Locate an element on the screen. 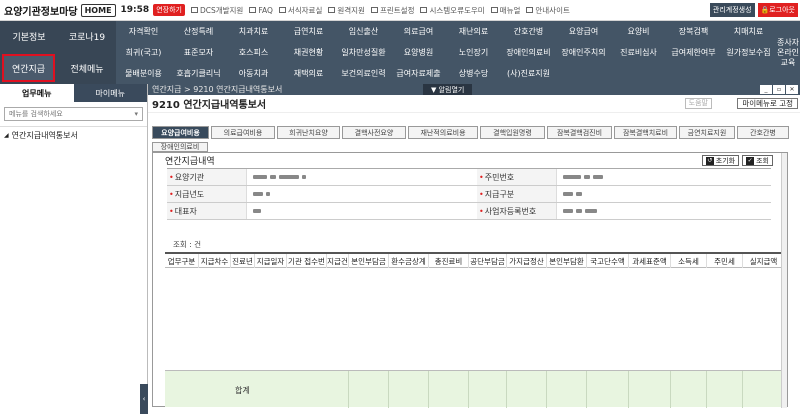 The width and height of the screenshot is (800, 414). menu-item: 희귀(국고) is located at coordinates (143, 52).